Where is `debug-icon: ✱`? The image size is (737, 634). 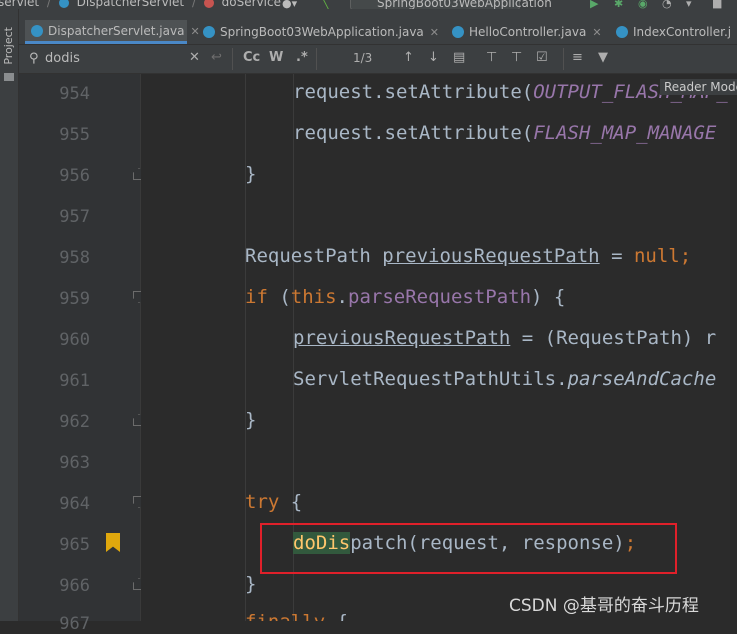 debug-icon: ✱ is located at coordinates (618, 4).